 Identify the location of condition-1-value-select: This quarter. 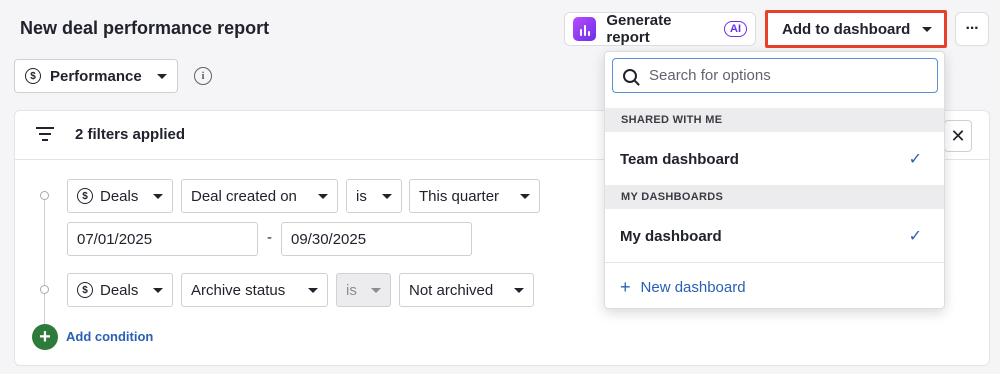
(474, 196).